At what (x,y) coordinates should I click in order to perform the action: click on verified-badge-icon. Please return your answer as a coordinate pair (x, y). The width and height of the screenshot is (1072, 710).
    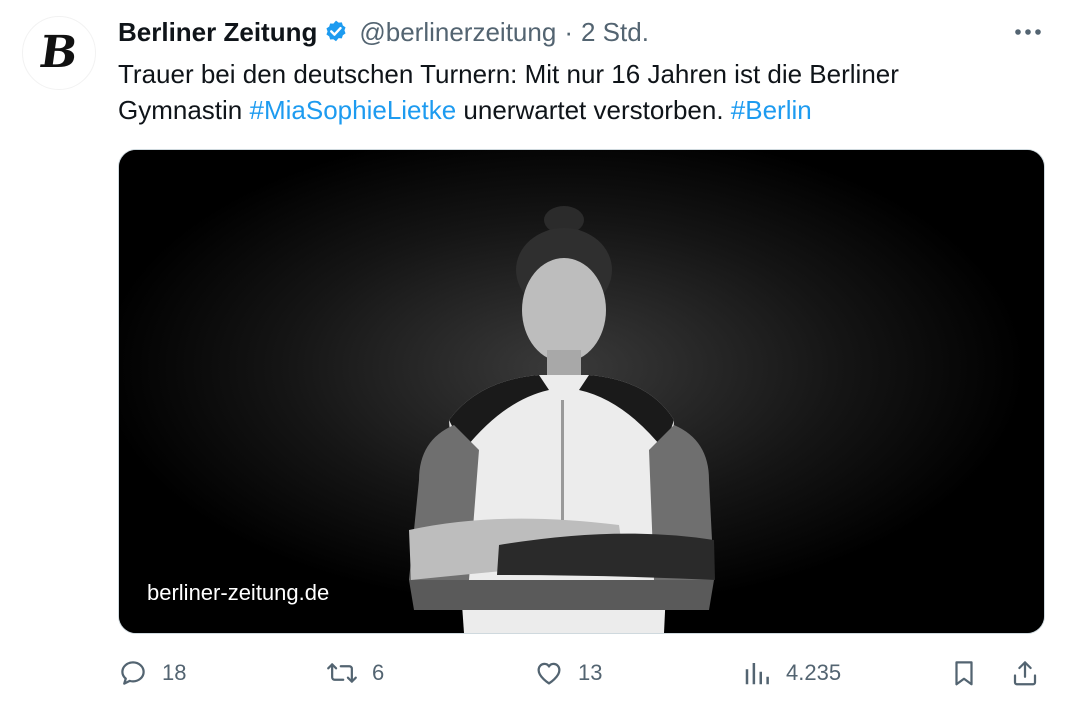
    Looking at the image, I should click on (336, 32).